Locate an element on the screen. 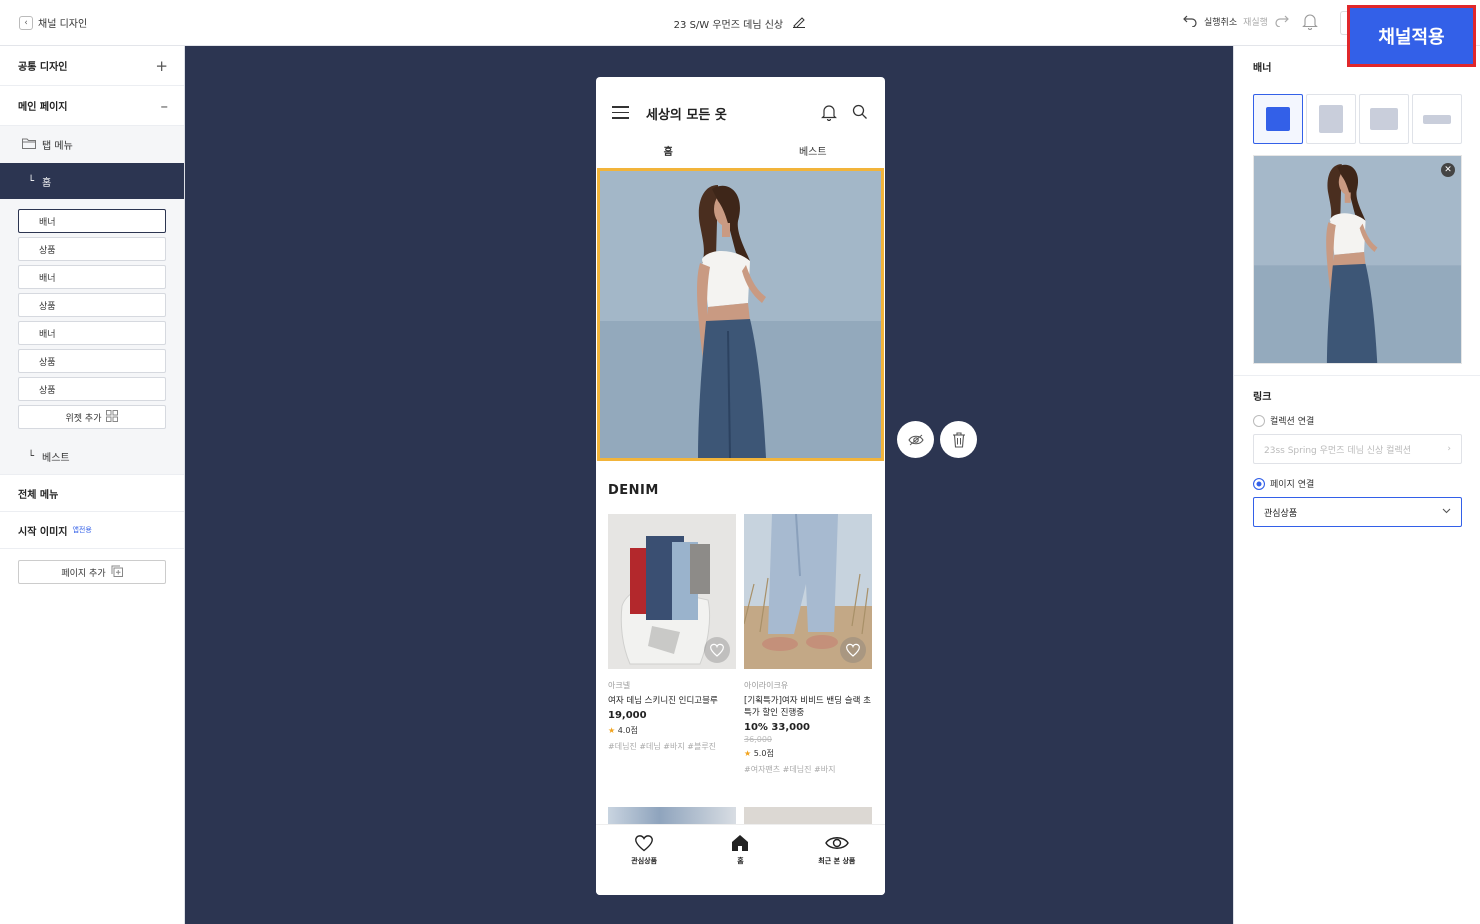  folder-icon is located at coordinates (29, 145).